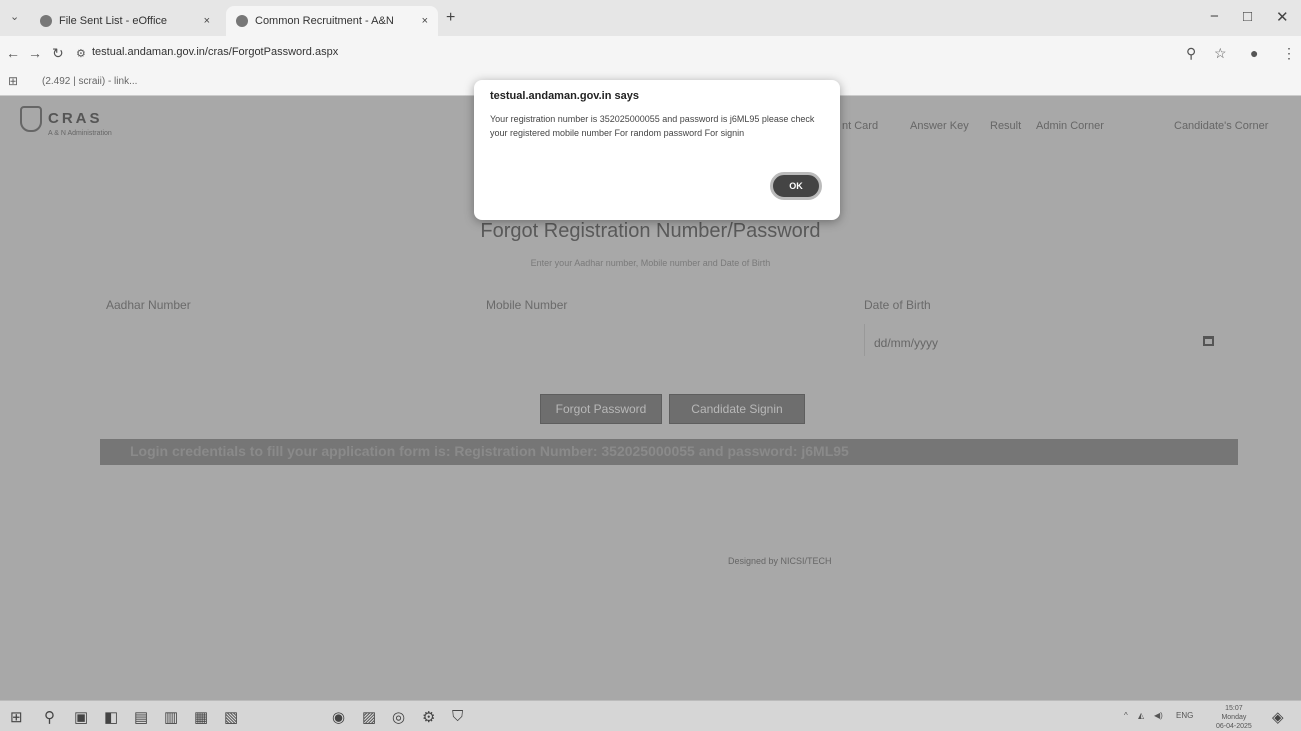 The width and height of the screenshot is (1301, 731). What do you see at coordinates (1247, 16) in the screenshot?
I see `maximize-icon: □` at bounding box center [1247, 16].